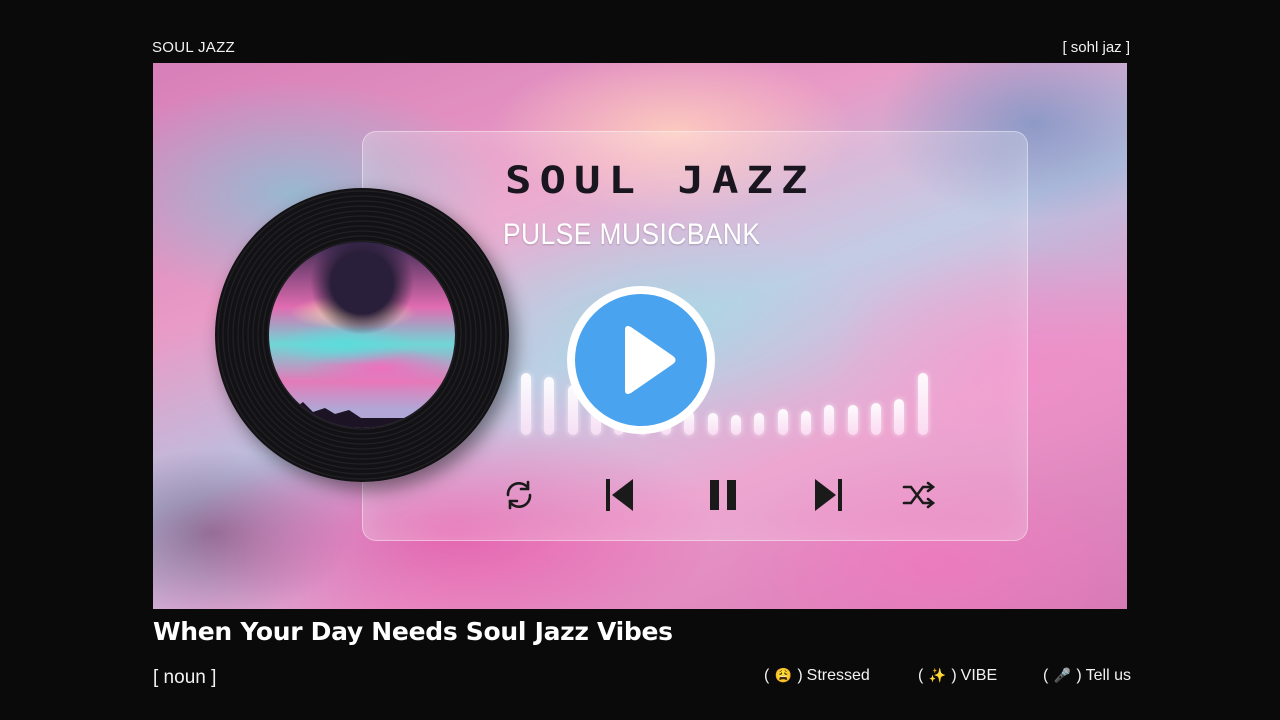 This screenshot has height=720, width=1280. What do you see at coordinates (723, 495) in the screenshot?
I see `pause-icon` at bounding box center [723, 495].